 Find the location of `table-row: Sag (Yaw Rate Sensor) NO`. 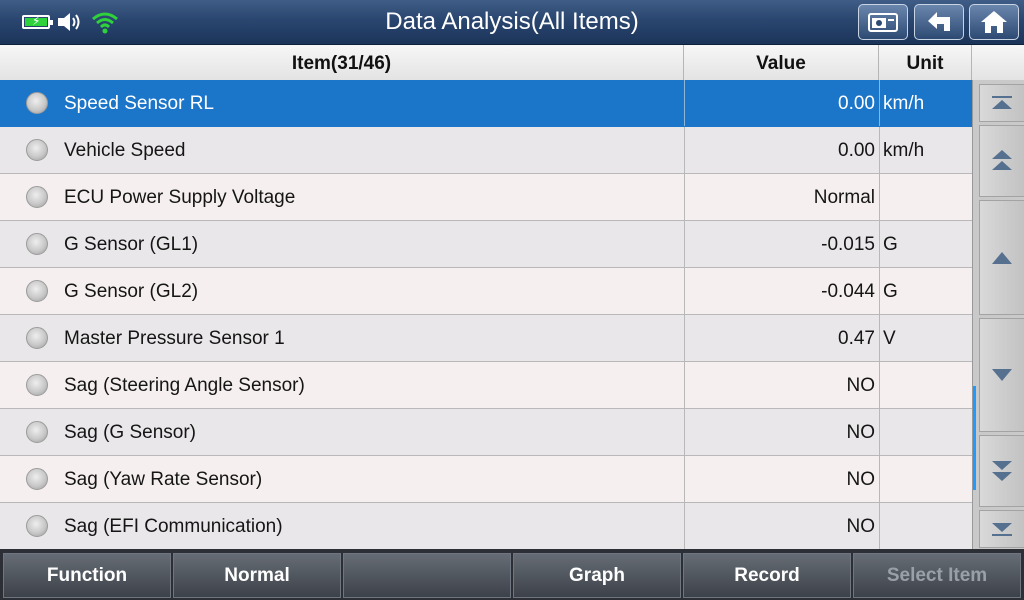

table-row: Sag (Yaw Rate Sensor) NO is located at coordinates (486, 479).